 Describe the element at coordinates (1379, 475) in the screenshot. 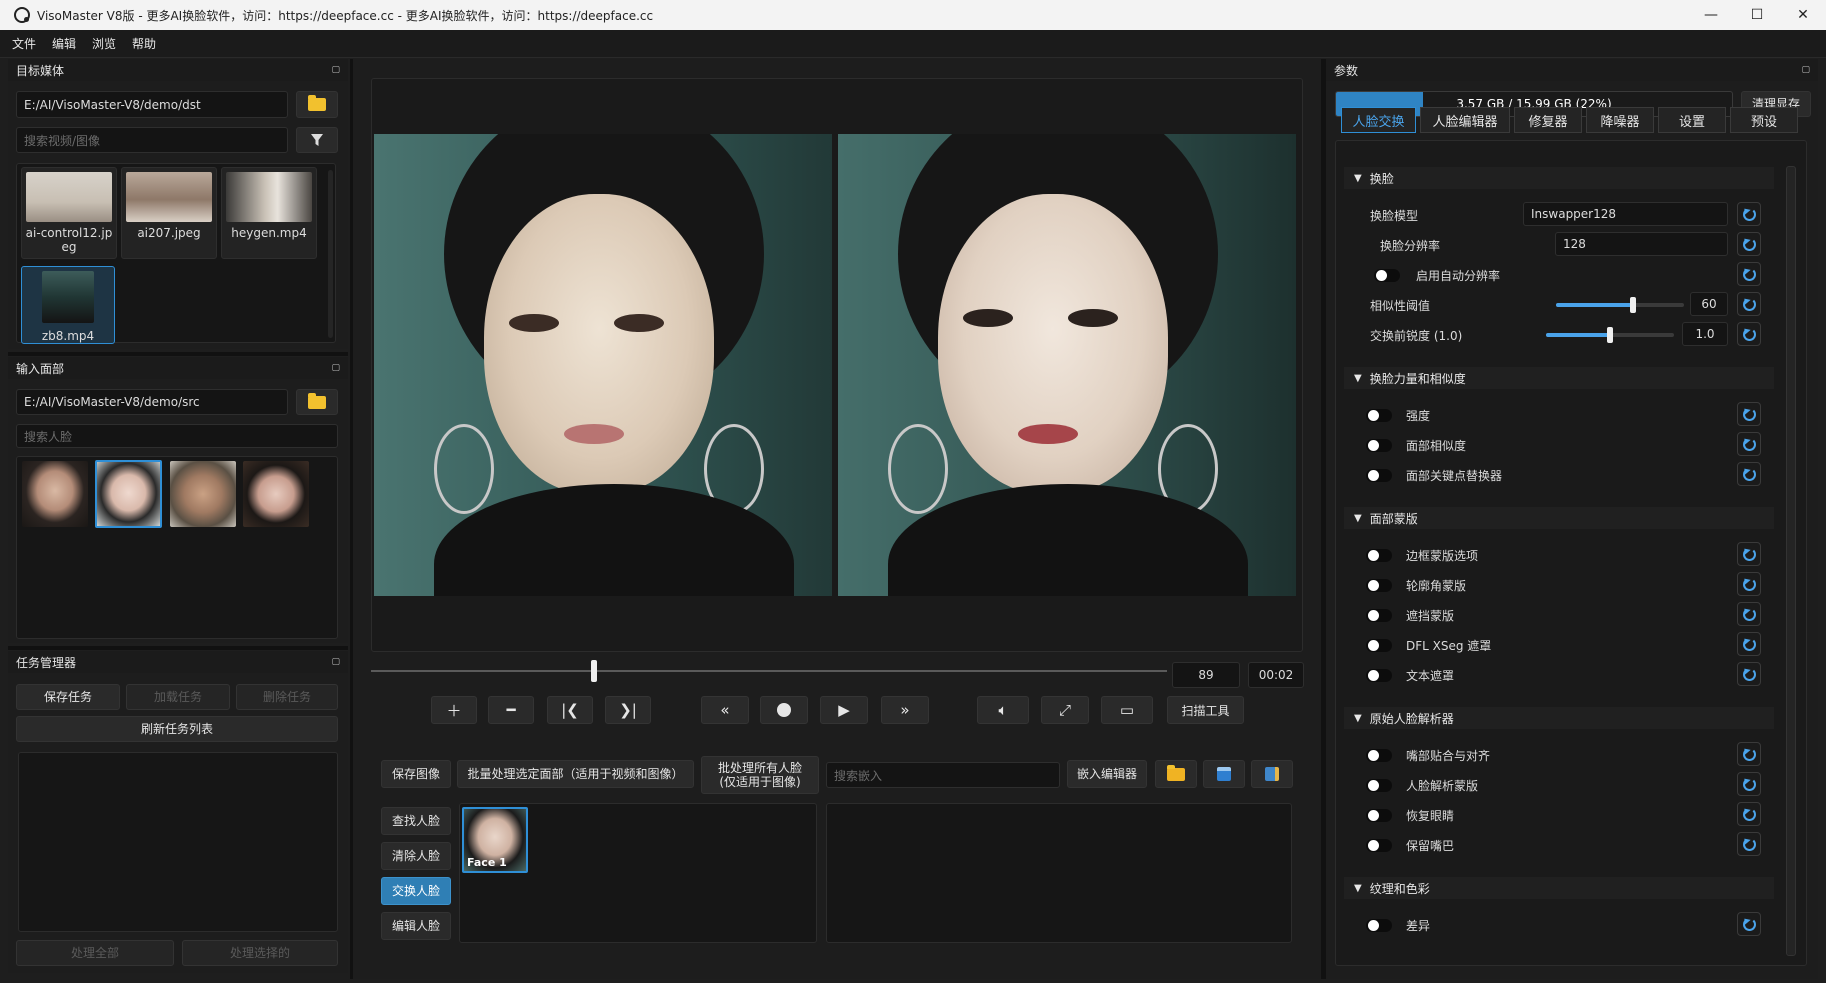

I see `landmark-swap-toggle` at that location.